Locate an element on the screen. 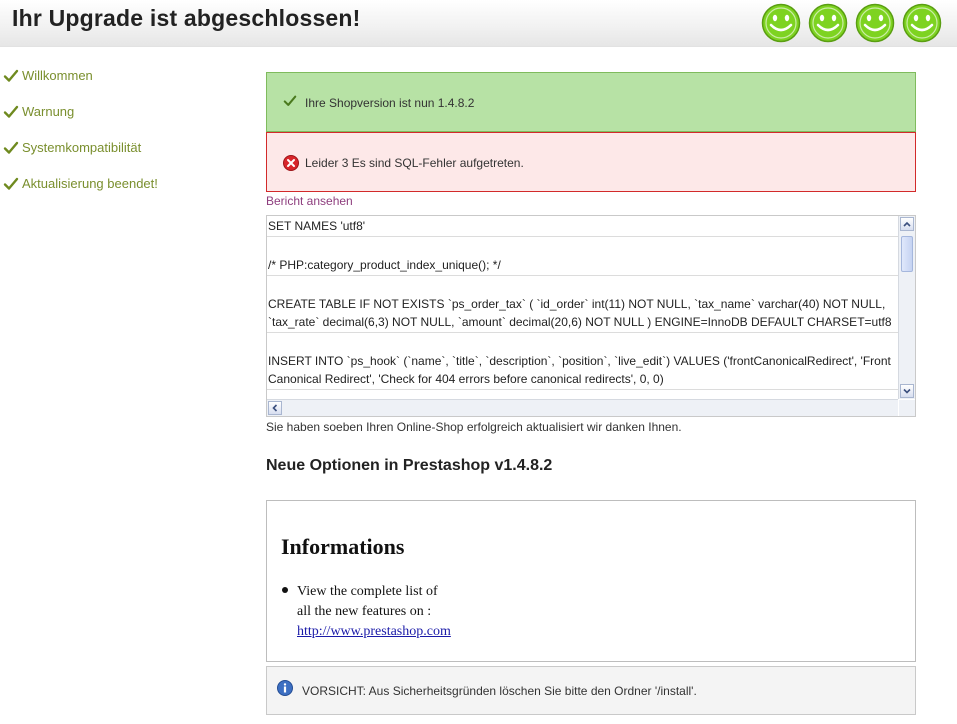 This screenshot has width=957, height=724. sidebar-step-aktualisierung-beendet: Aktualisierung beendet! is located at coordinates (120, 185).